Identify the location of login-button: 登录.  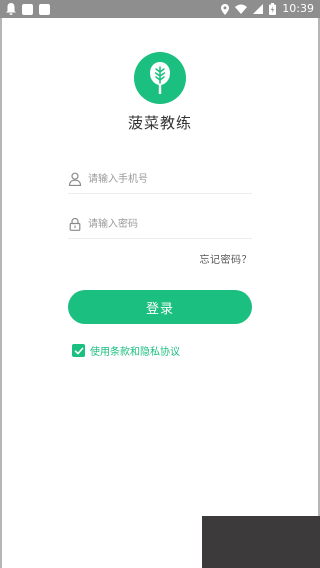
(160, 307).